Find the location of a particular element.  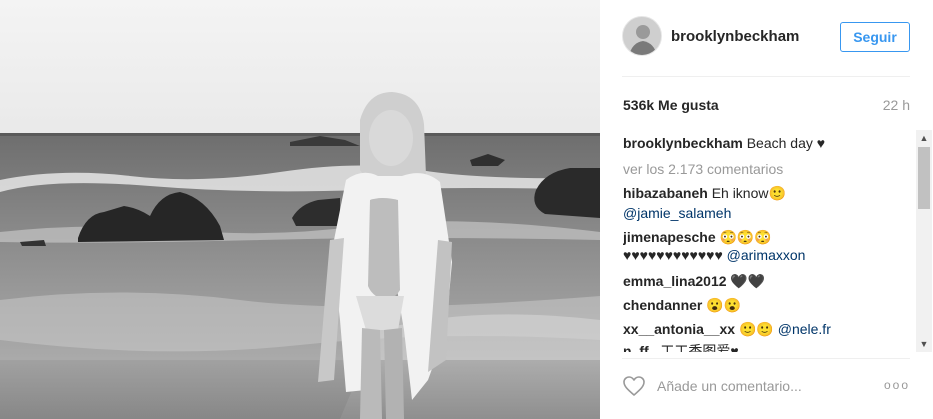

more-options-button: ooo is located at coordinates (897, 385).